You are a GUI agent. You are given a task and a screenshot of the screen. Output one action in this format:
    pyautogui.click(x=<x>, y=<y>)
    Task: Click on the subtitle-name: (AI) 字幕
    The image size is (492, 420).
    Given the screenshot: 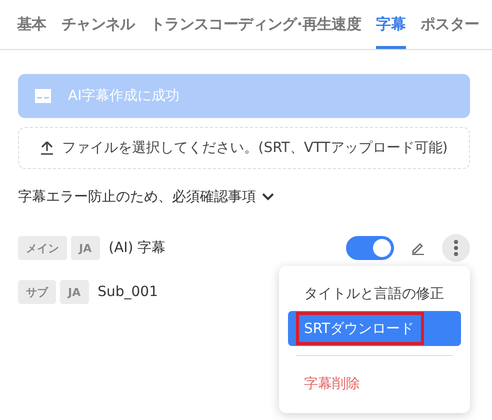 What is the action you would take?
    pyautogui.click(x=137, y=248)
    